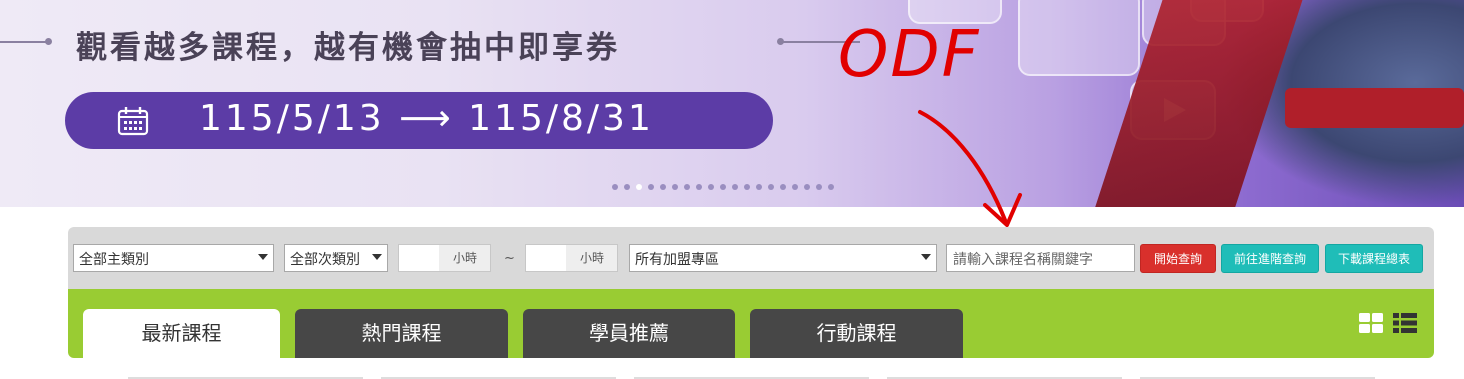 This screenshot has height=379, width=1464. What do you see at coordinates (856, 333) in the screenshot?
I see `tab-mobile-courses: 行動課程` at bounding box center [856, 333].